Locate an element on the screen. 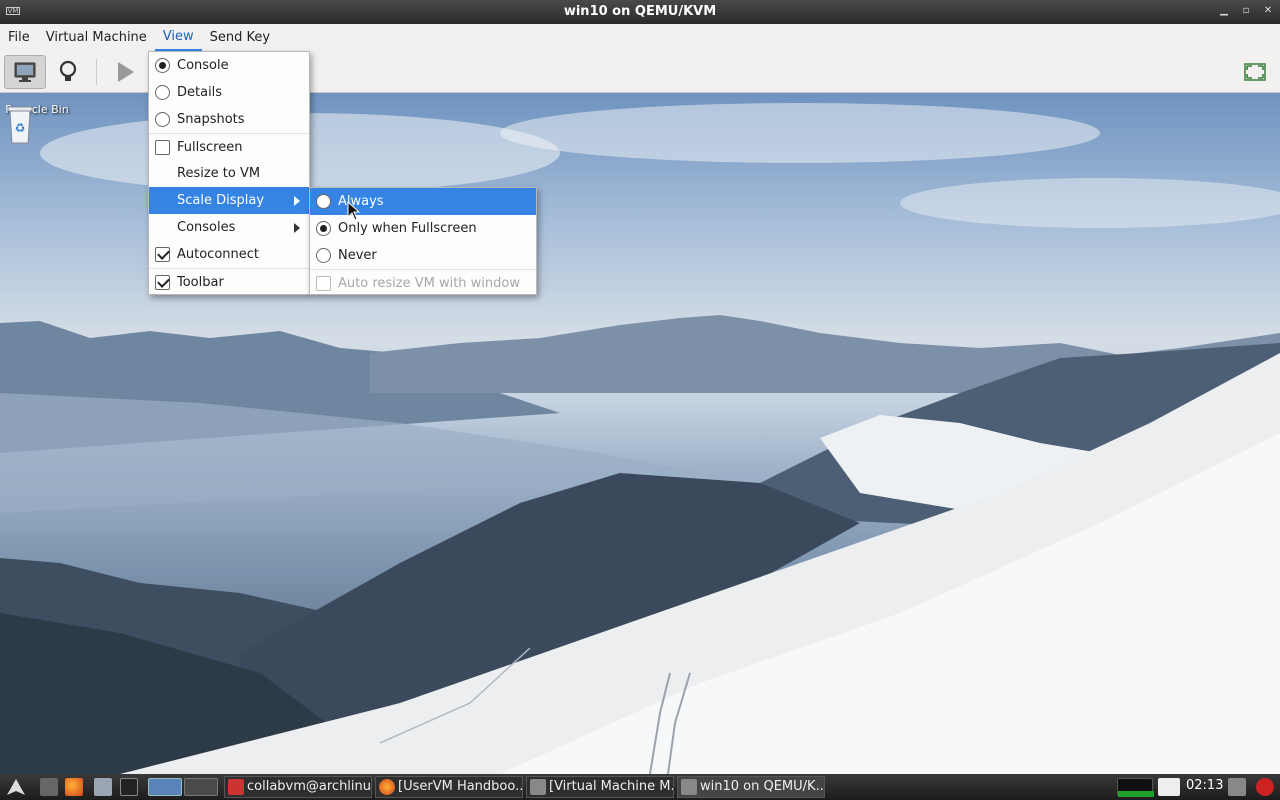 This screenshot has width=1280, height=800. fullscreen-icon is located at coordinates (1255, 72).